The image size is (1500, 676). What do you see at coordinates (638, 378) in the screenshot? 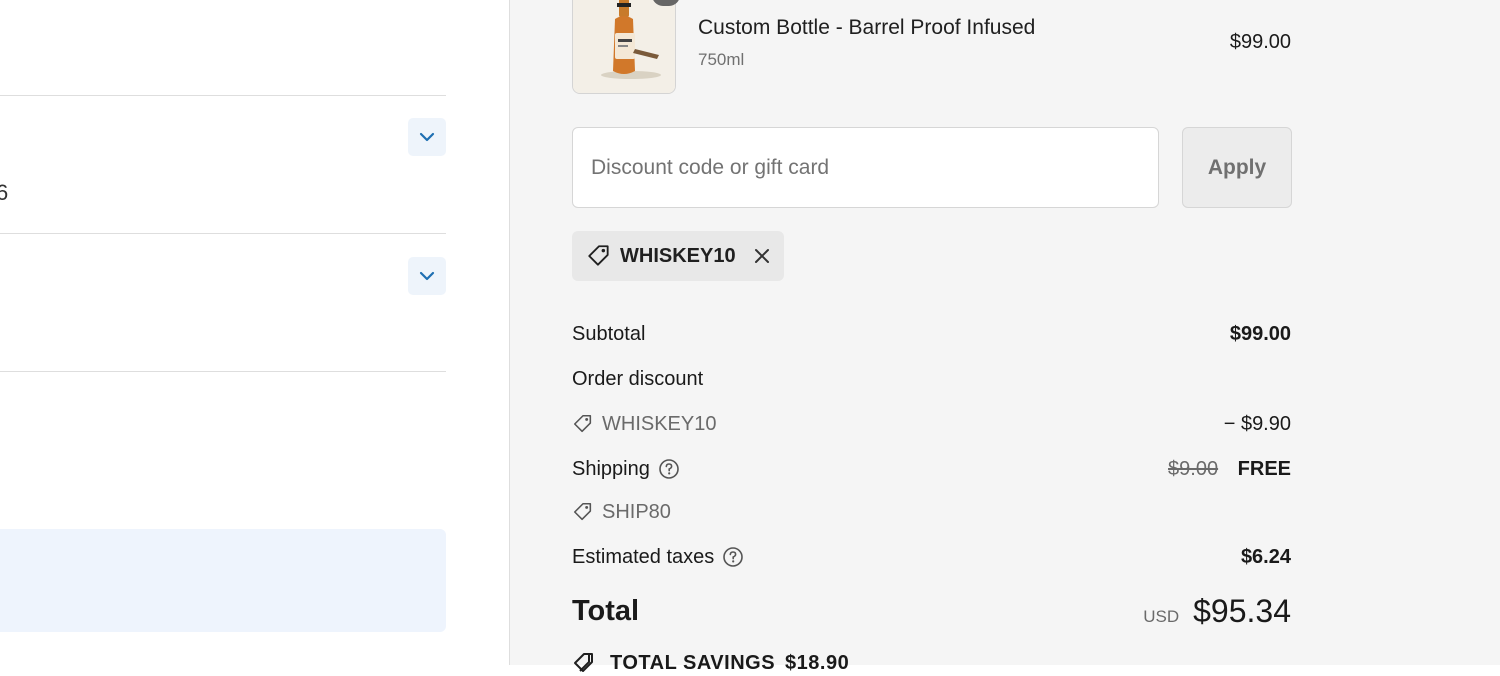
I see `order-discount-label: Order discount` at bounding box center [638, 378].